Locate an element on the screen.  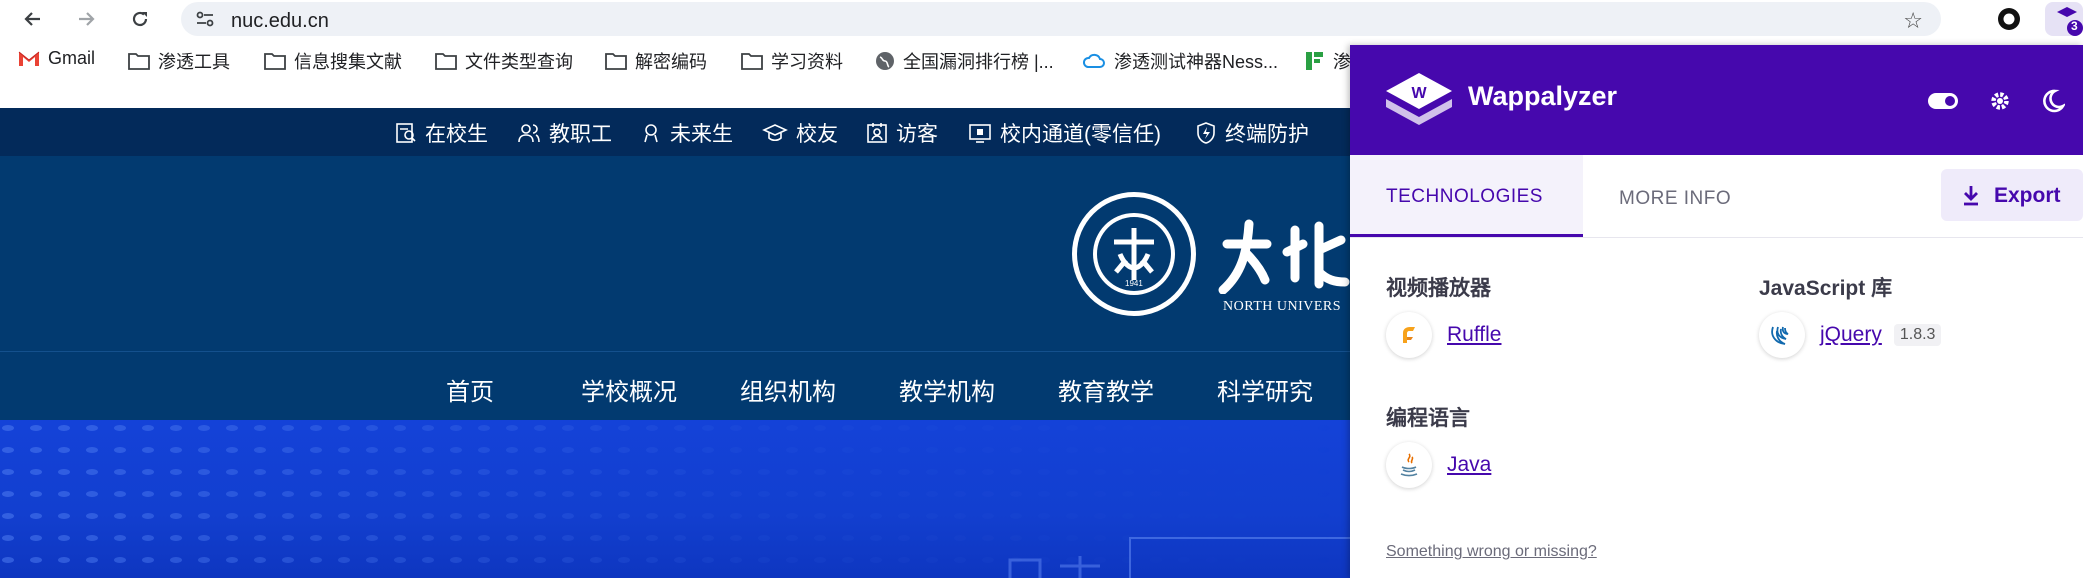
top-link-label: 教职工 is located at coordinates (580, 134).